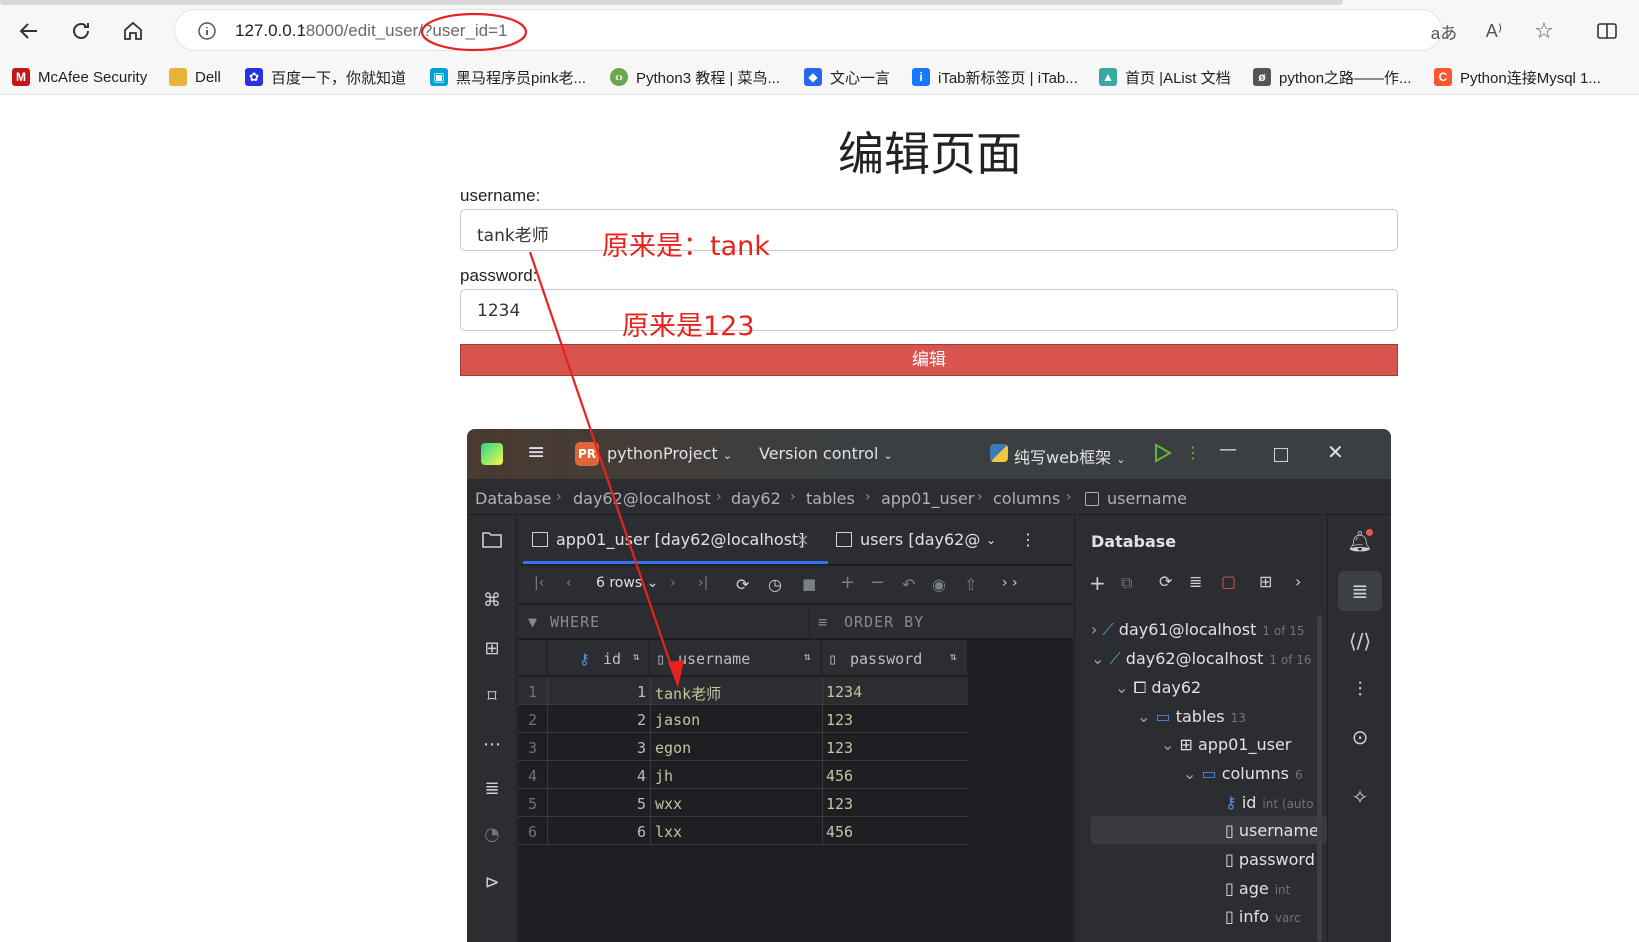 The image size is (1639, 942). Describe the element at coordinates (1195, 581) in the screenshot. I see `db-properties-icon: ≣` at that location.